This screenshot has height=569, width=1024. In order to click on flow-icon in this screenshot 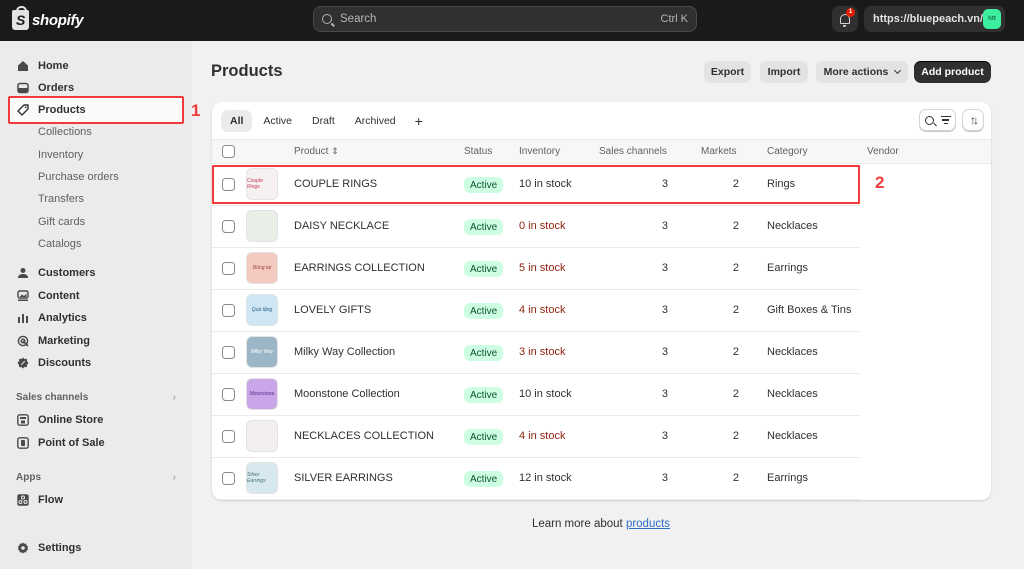, I will do `click(22, 500)`.